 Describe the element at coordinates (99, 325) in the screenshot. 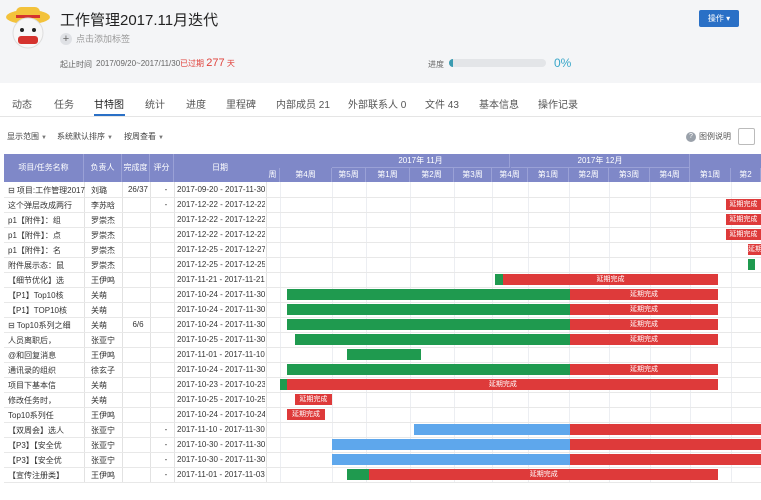

I see `row-owner: 关萌` at that location.